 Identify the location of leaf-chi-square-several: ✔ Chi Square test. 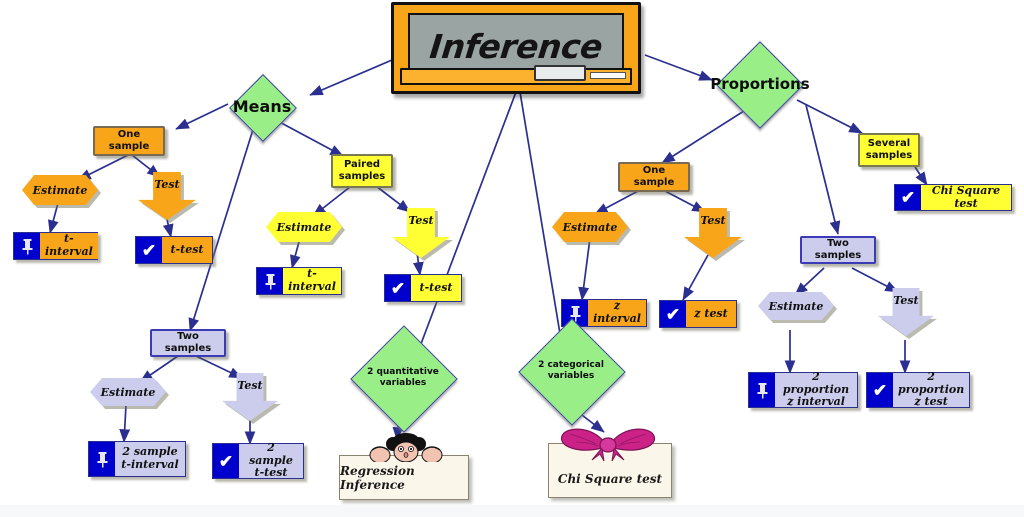
(953, 197).